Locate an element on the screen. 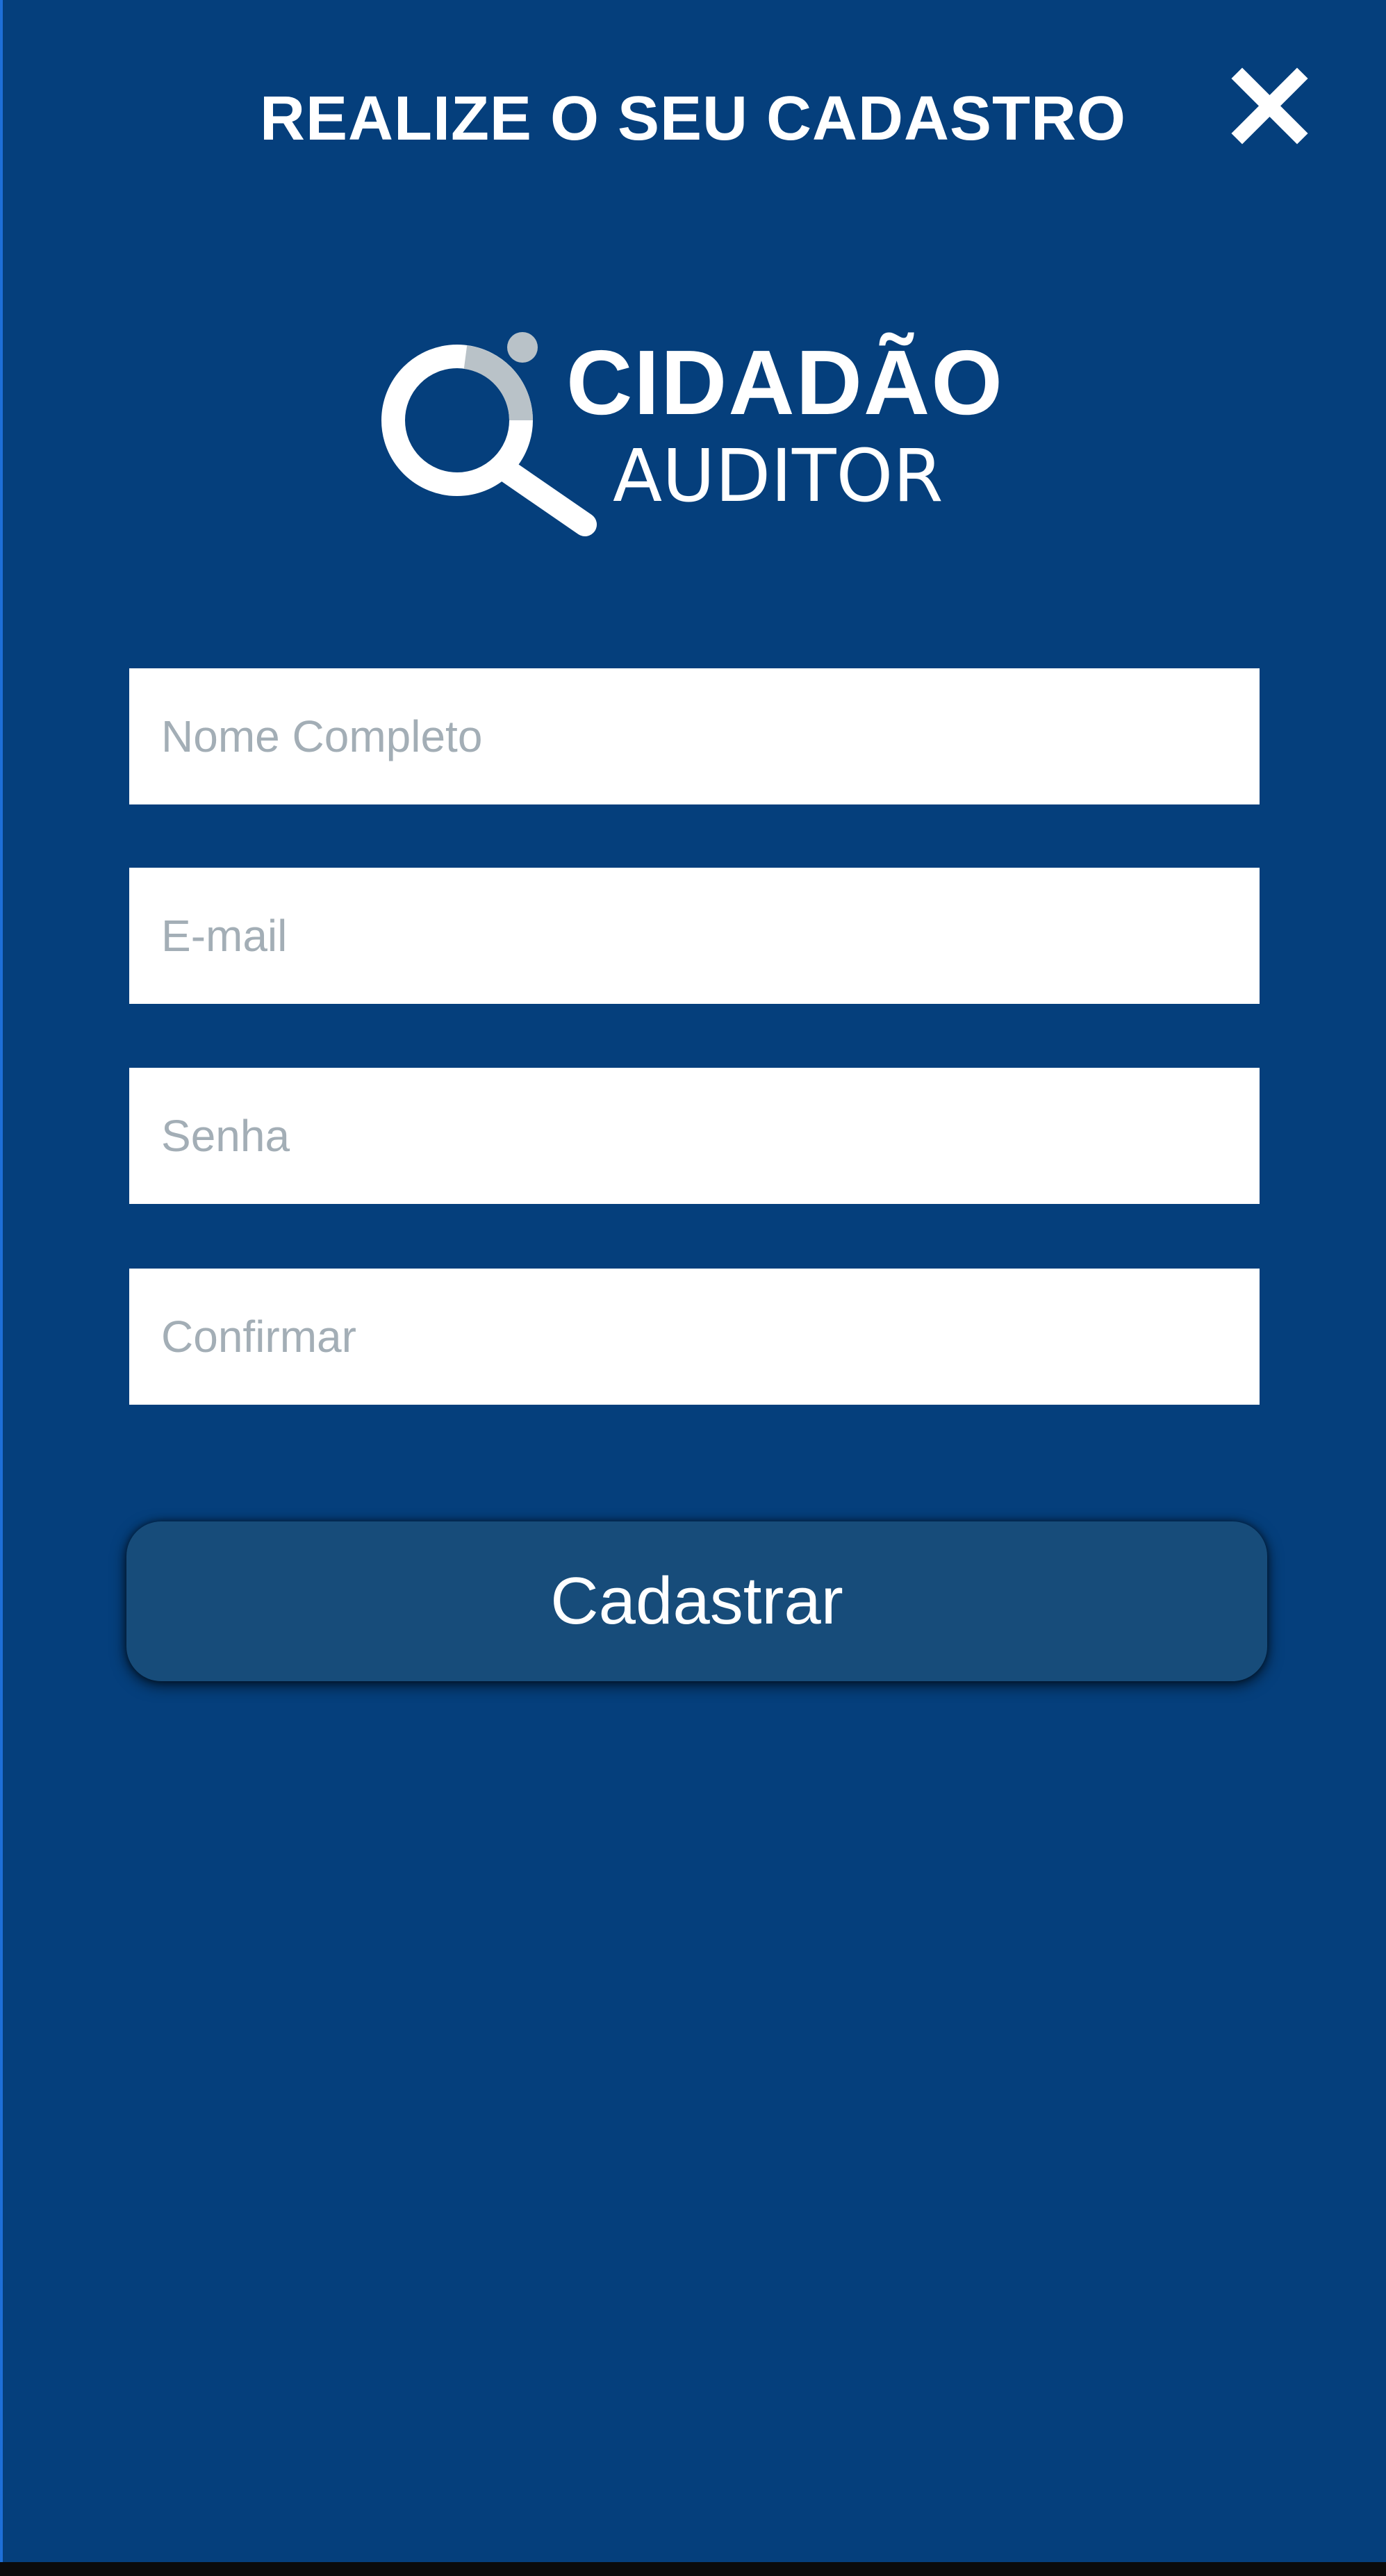 The image size is (1386, 2576). left-edge is located at coordinates (2, 1281).